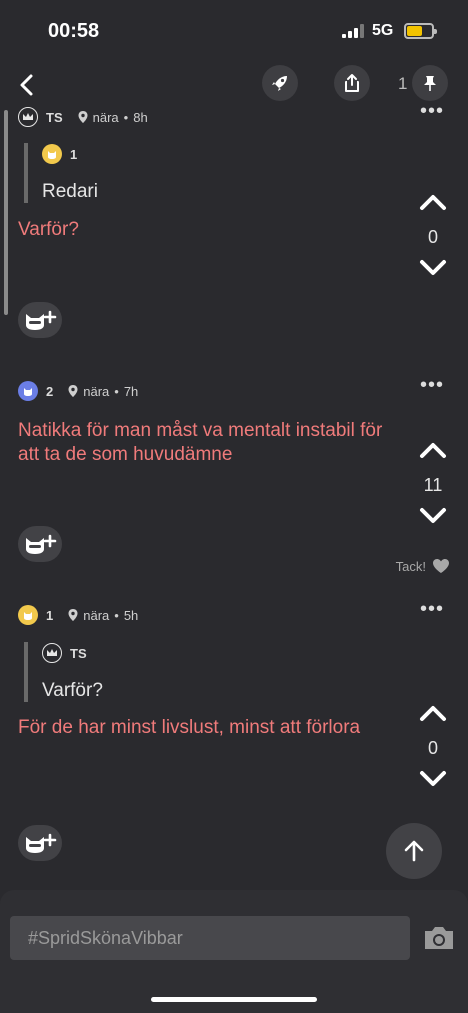 This screenshot has height=1013, width=468. I want to click on vote-widget: 11, so click(433, 485).